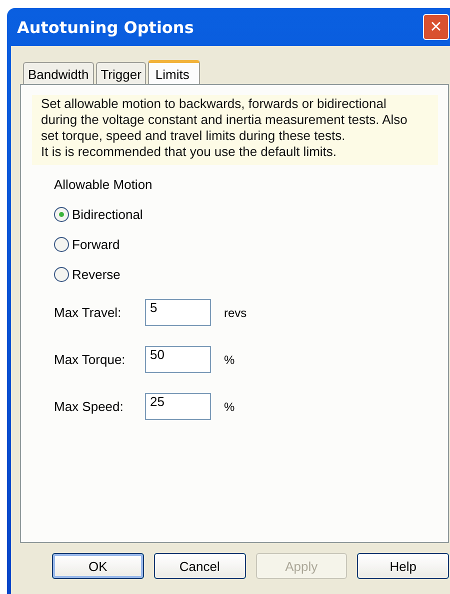  What do you see at coordinates (178, 312) in the screenshot?
I see `input-field: 5` at bounding box center [178, 312].